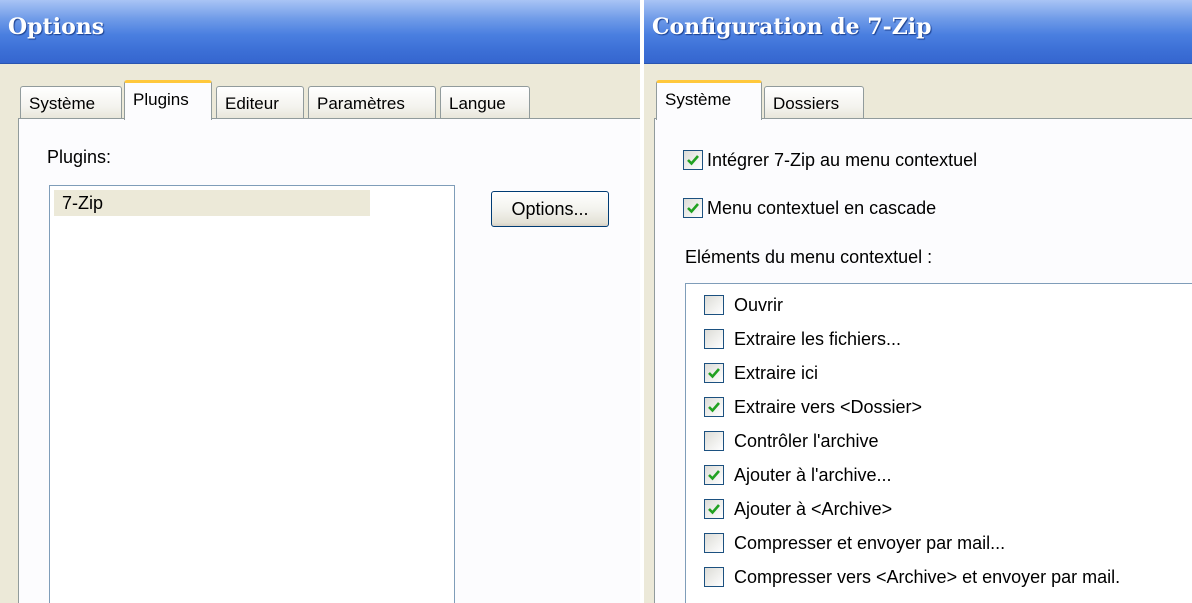 Image resolution: width=1192 pixels, height=603 pixels. What do you see at coordinates (806, 441) in the screenshot?
I see `item-label: Contrôler l'archive` at bounding box center [806, 441].